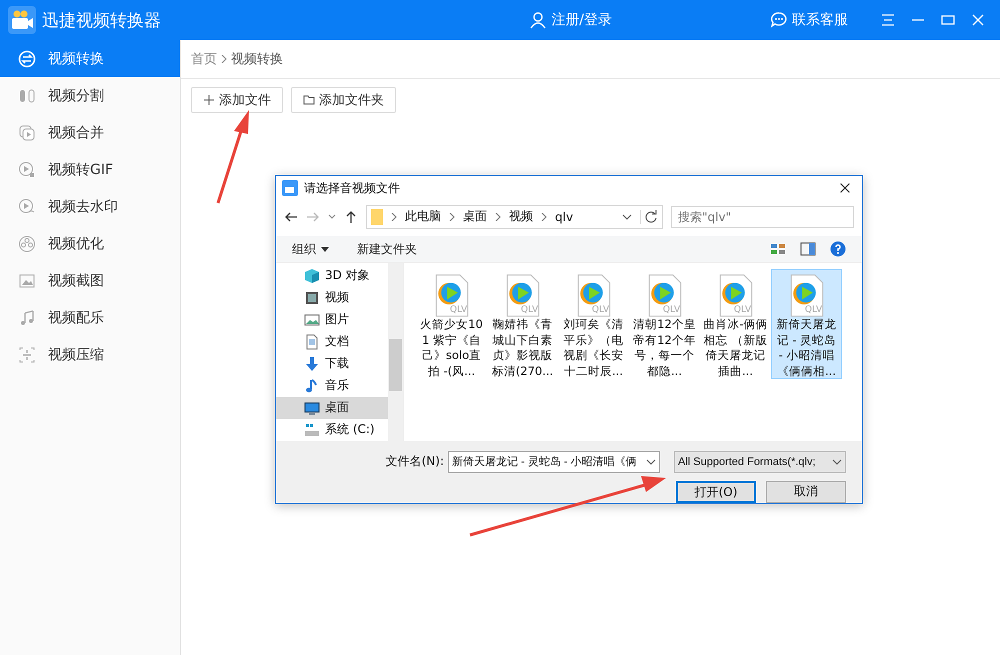 The image size is (1000, 655). What do you see at coordinates (332, 385) in the screenshot?
I see `nav-item: 音乐` at bounding box center [332, 385].